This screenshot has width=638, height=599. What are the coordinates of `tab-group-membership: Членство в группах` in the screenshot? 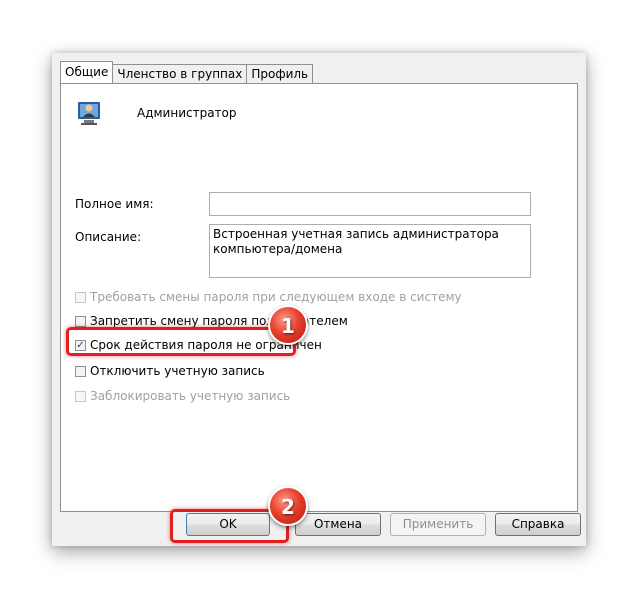 It's located at (180, 73).